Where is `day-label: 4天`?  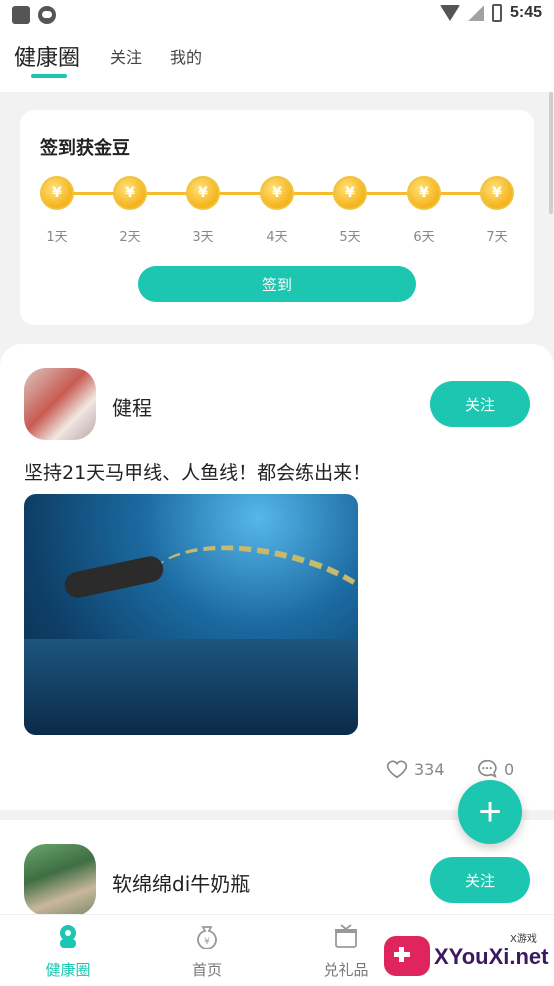
day-label: 4天 is located at coordinates (277, 237).